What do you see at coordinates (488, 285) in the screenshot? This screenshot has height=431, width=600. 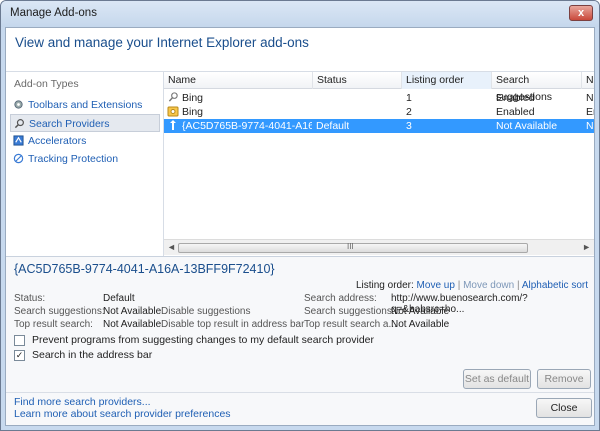 I see `move-down-link: Move down` at bounding box center [488, 285].